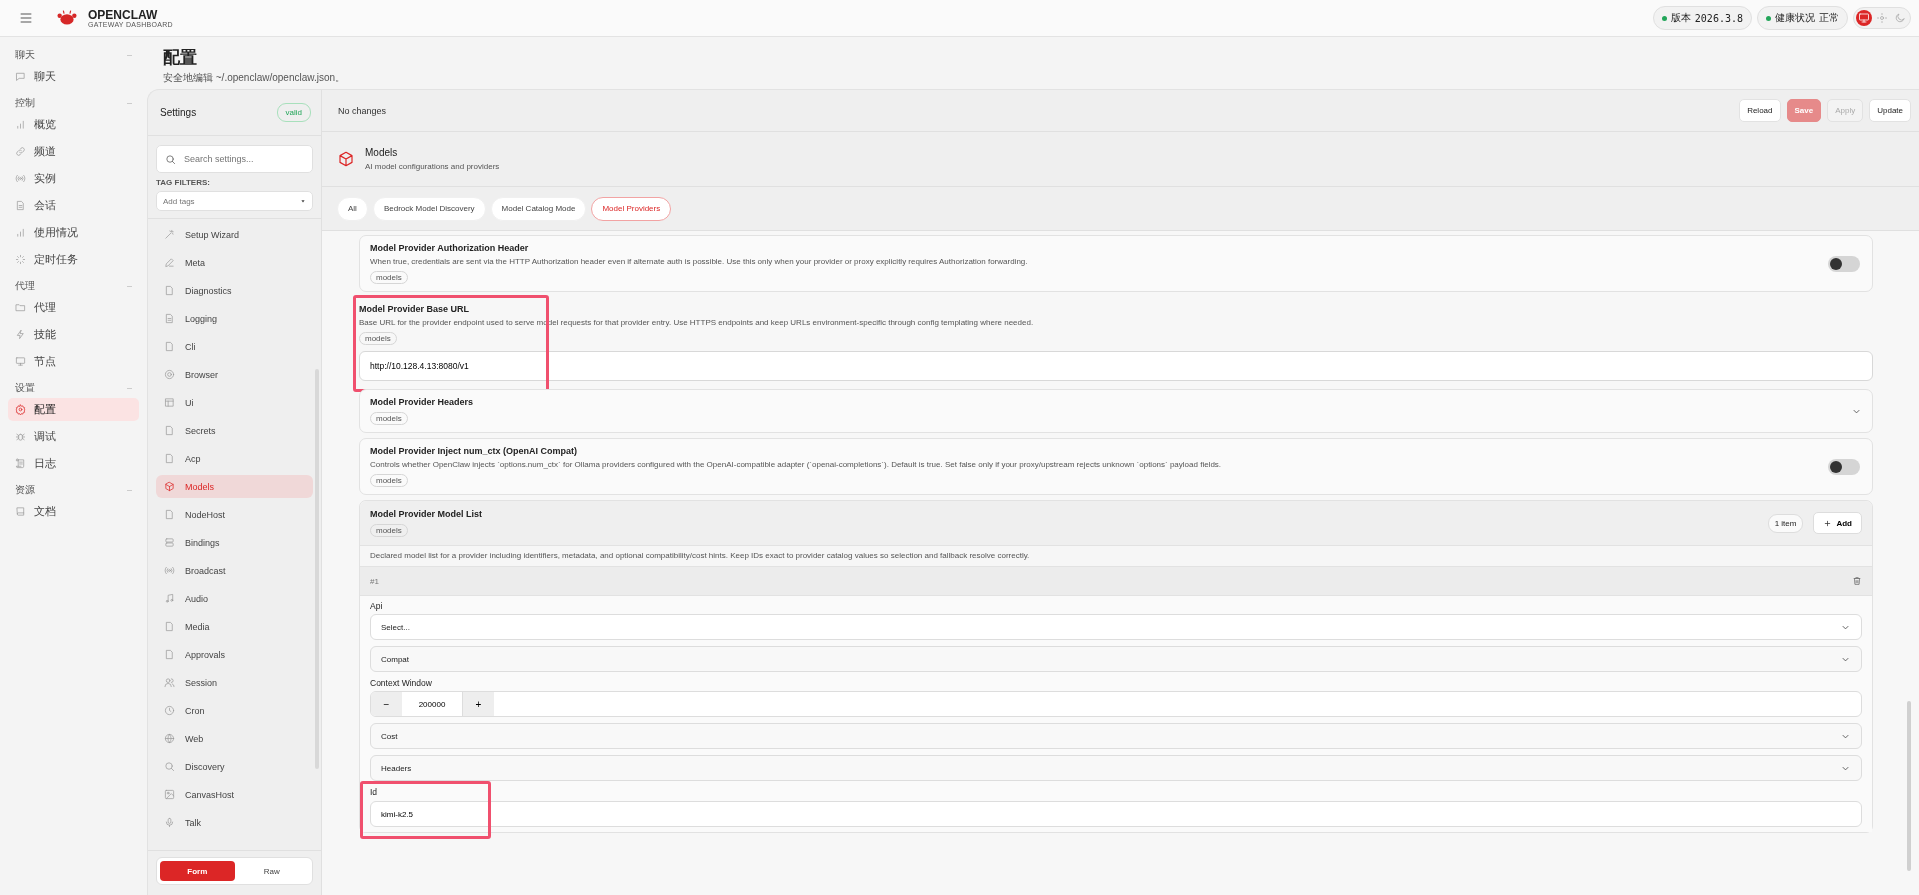  Describe the element at coordinates (20, 436) in the screenshot. I see `bug-icon` at that location.